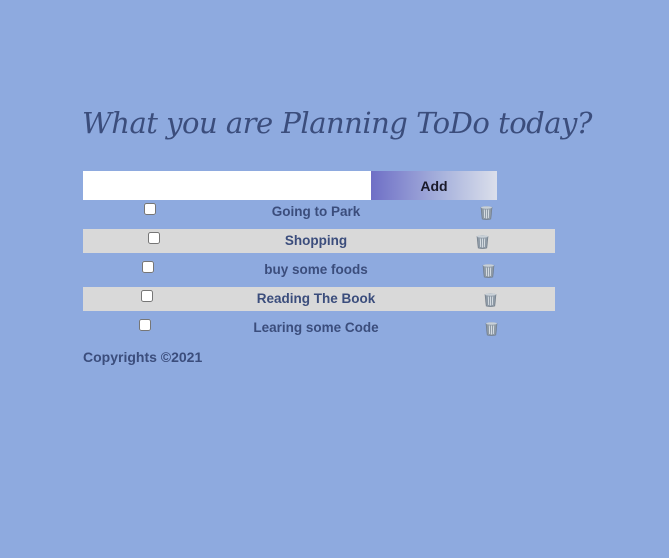 The image size is (669, 558). I want to click on todo-item: Going to Park, so click(319, 212).